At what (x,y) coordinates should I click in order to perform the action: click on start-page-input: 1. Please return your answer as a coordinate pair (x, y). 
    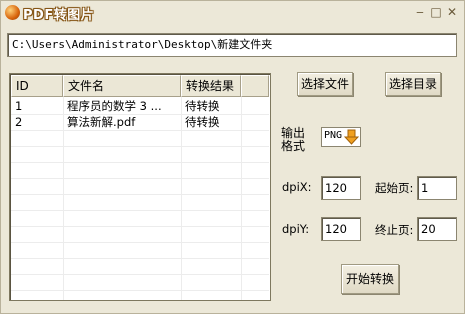
    Looking at the image, I should click on (437, 188).